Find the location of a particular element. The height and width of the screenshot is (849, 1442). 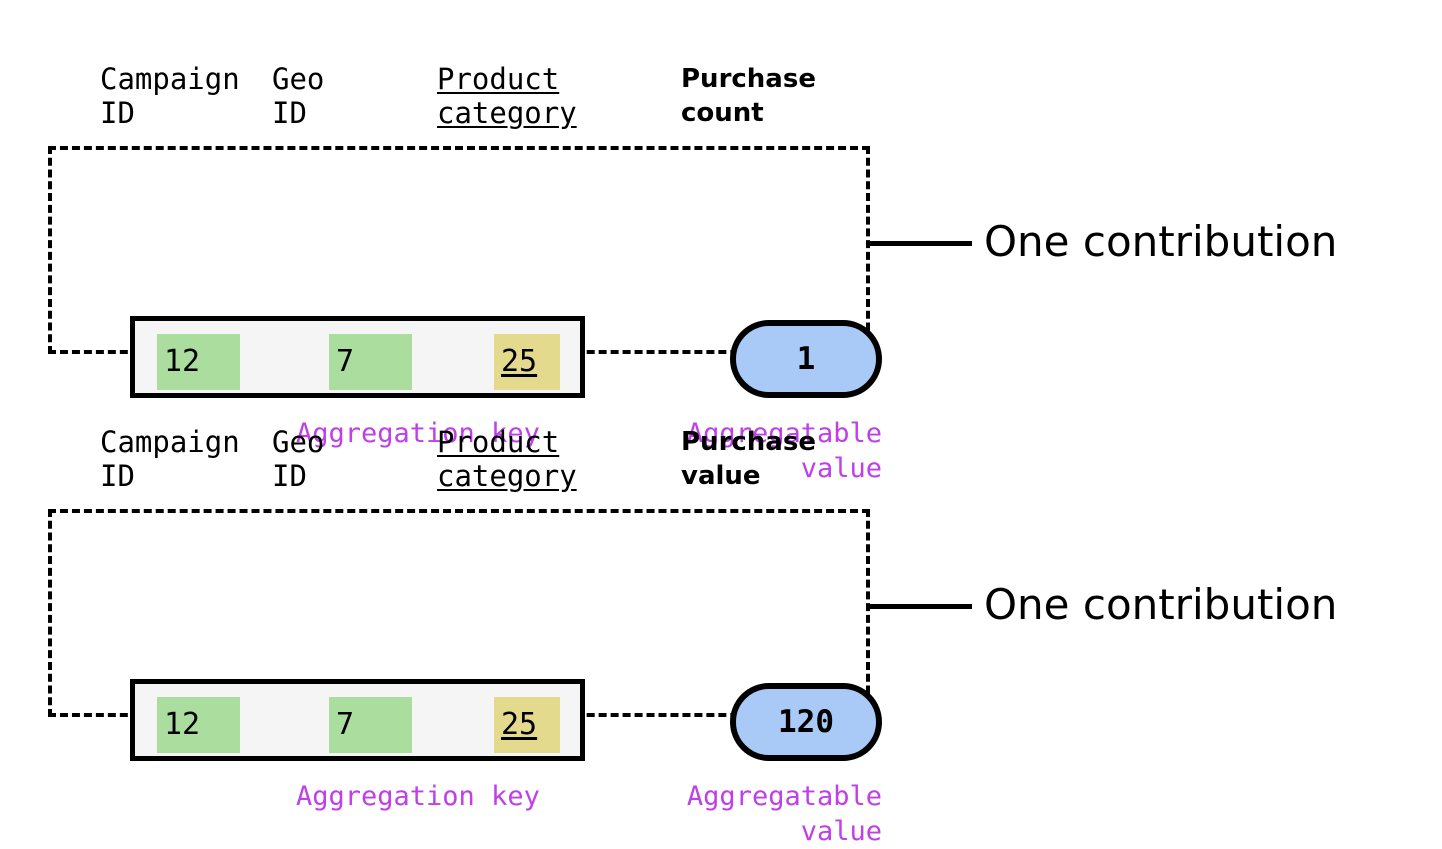

aggregatable-value-pill: 120 is located at coordinates (806, 722).